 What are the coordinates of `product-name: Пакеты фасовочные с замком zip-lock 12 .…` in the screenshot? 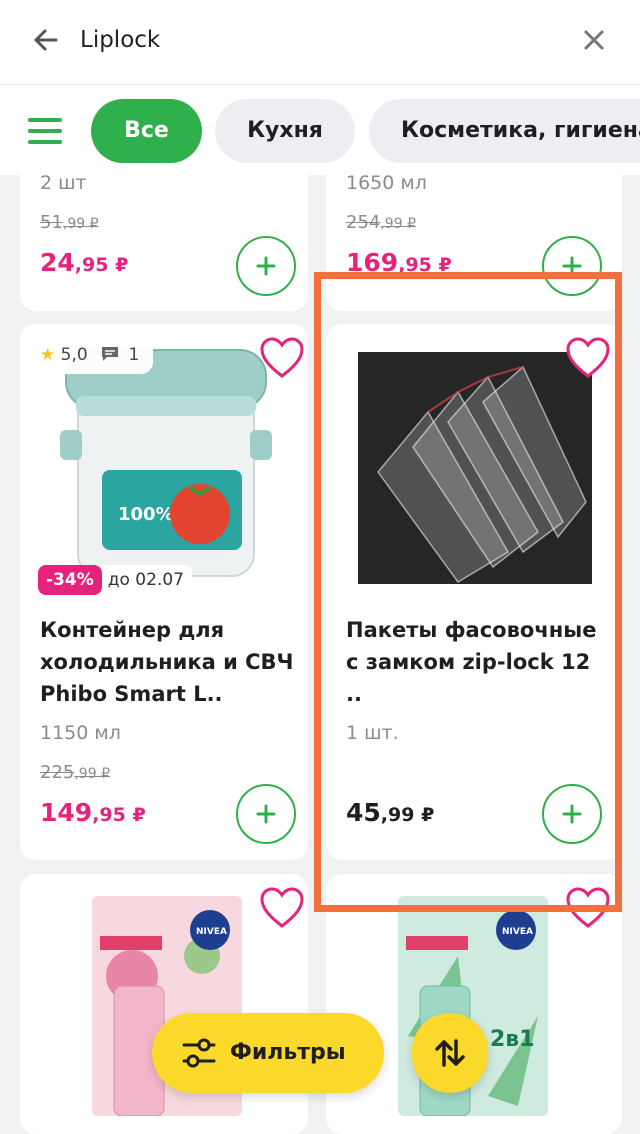 It's located at (471, 662).